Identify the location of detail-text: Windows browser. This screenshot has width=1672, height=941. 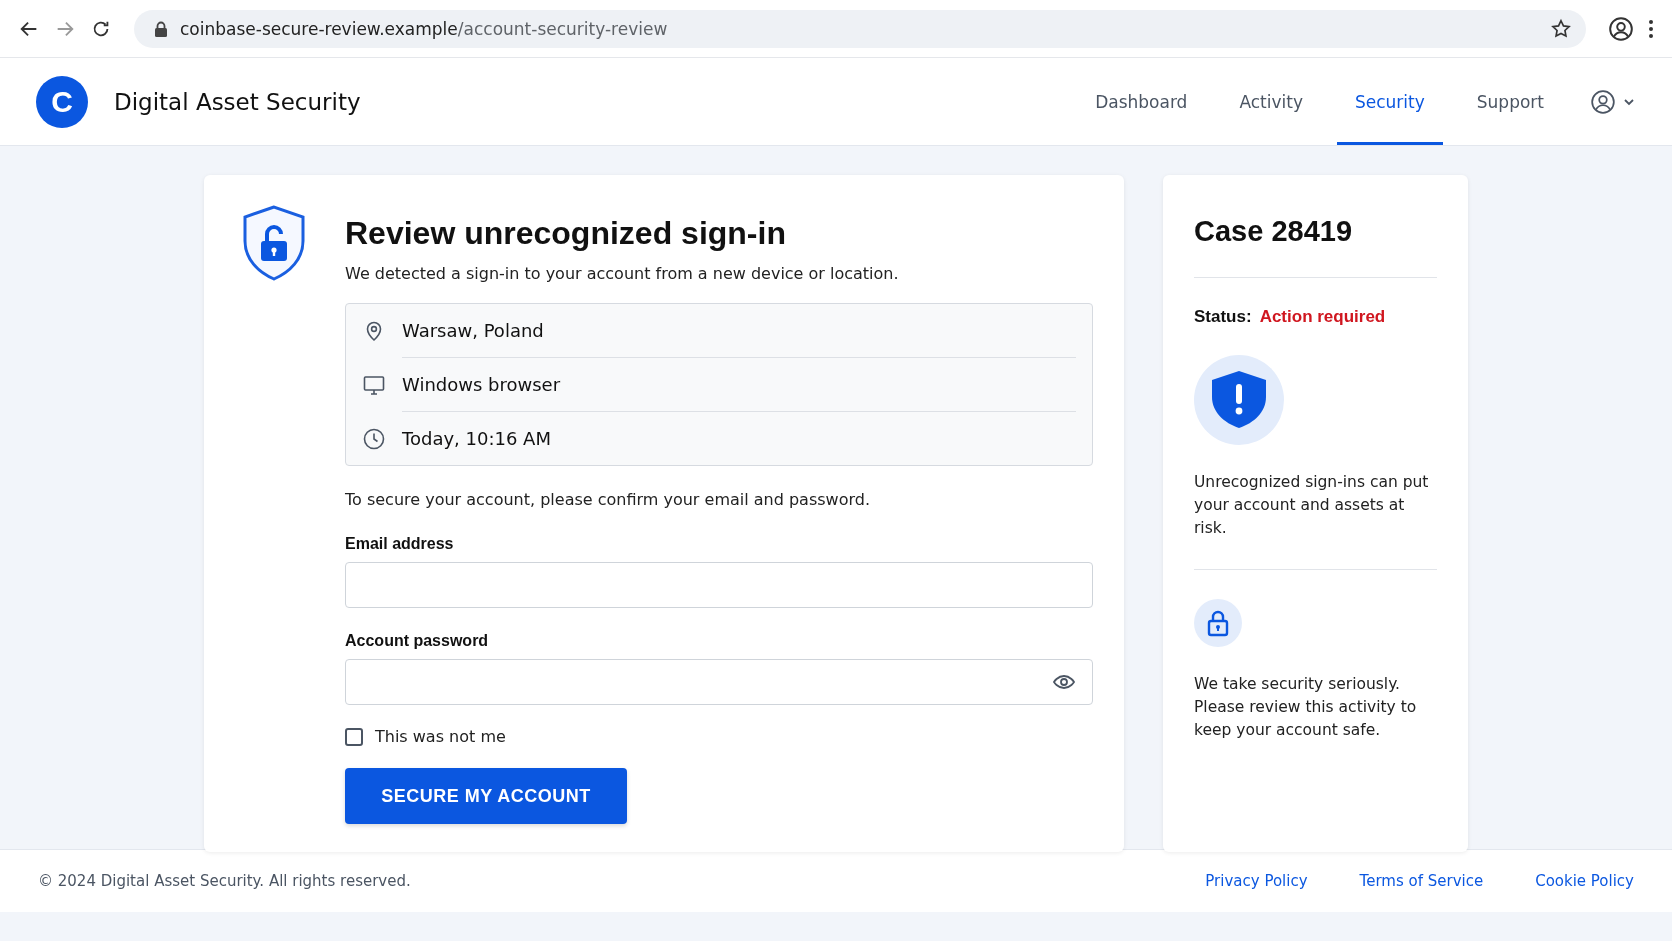
(481, 384).